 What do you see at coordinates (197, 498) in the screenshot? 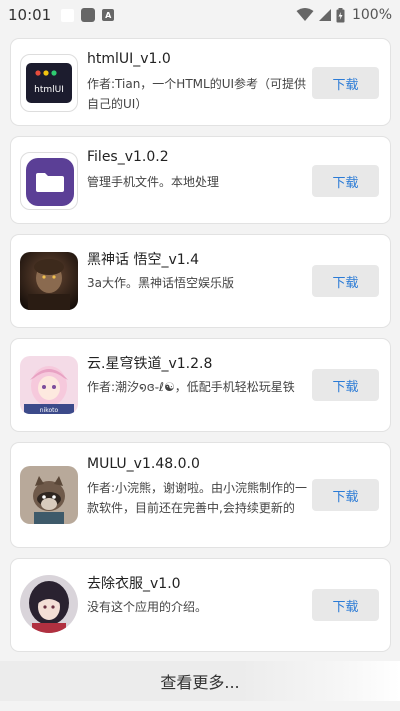
I see `app-description: 作者:小浣熊，谢谢啦。由小浣熊制作的一款软件，目前还在完善中,会持续更新的` at bounding box center [197, 498].